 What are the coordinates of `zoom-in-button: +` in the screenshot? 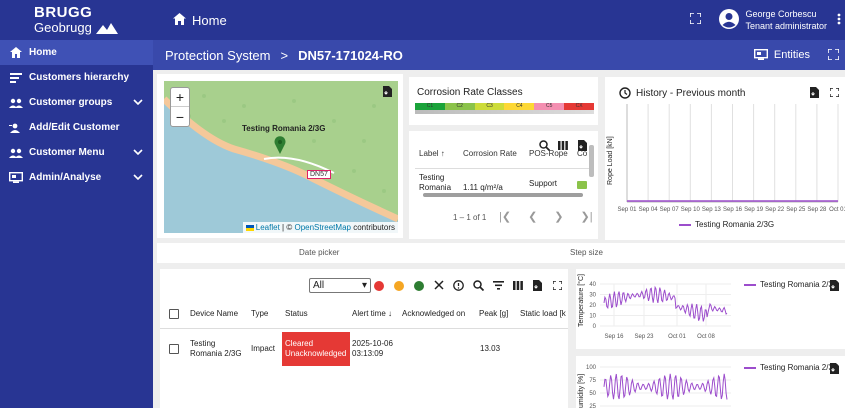 It's located at (180, 97).